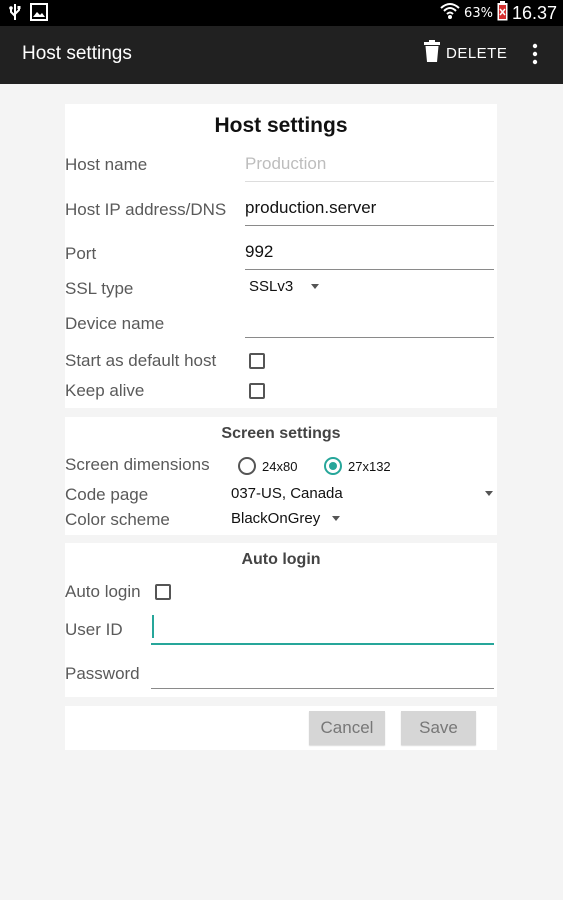  I want to click on radio-label-27x132: 27x132, so click(369, 466).